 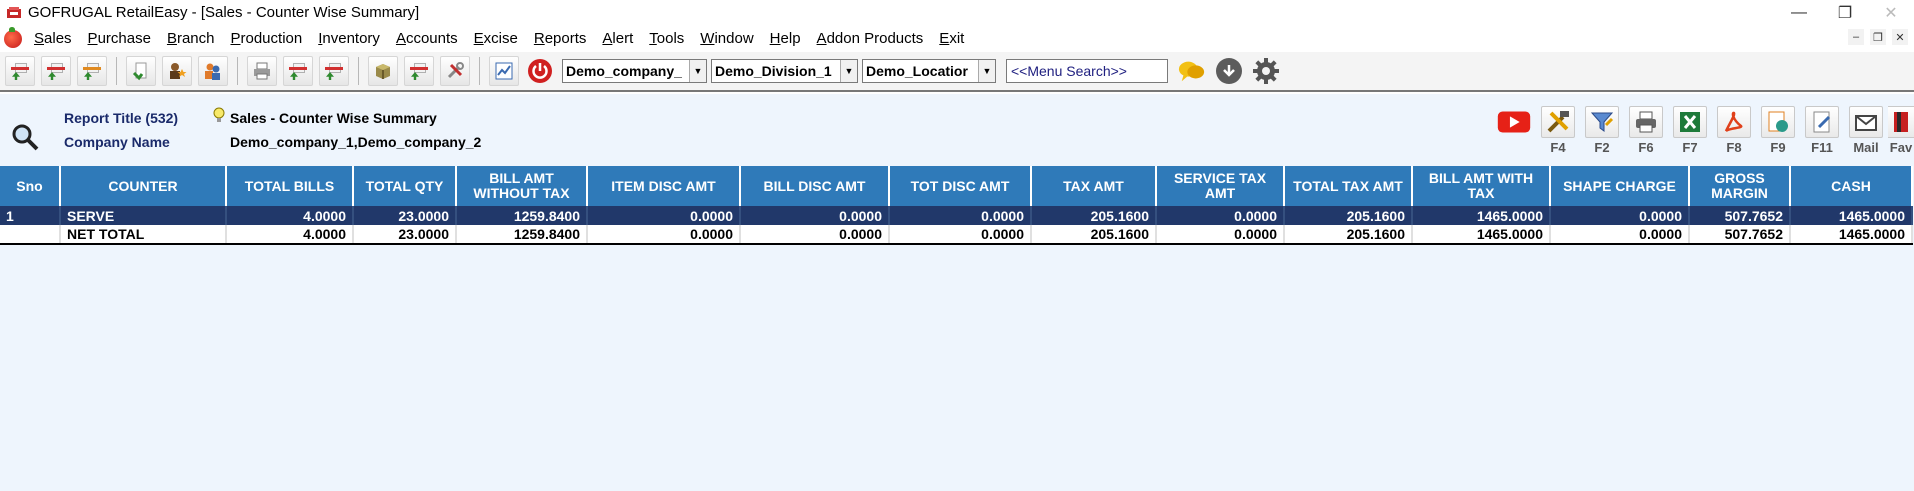 What do you see at coordinates (1778, 130) in the screenshot?
I see `export-f9-button: F9` at bounding box center [1778, 130].